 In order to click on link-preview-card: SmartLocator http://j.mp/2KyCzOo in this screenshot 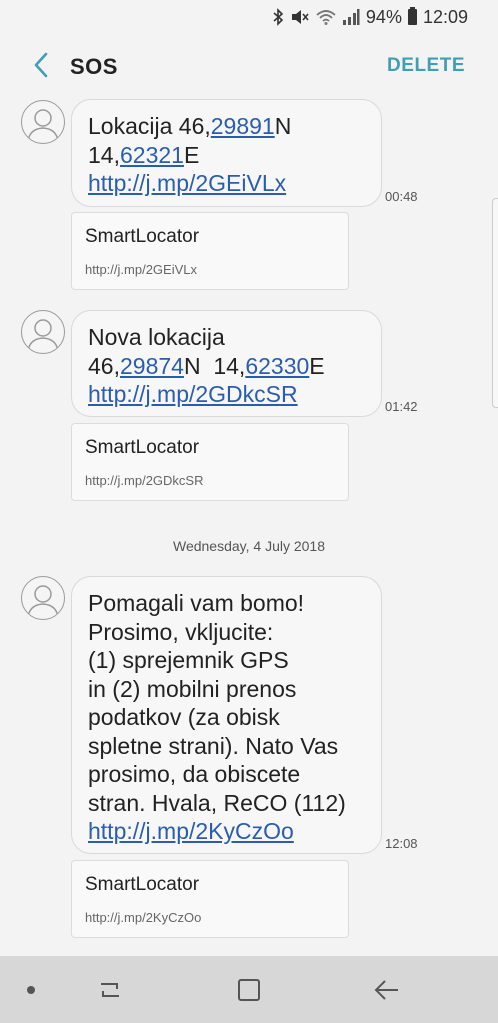, I will do `click(210, 899)`.